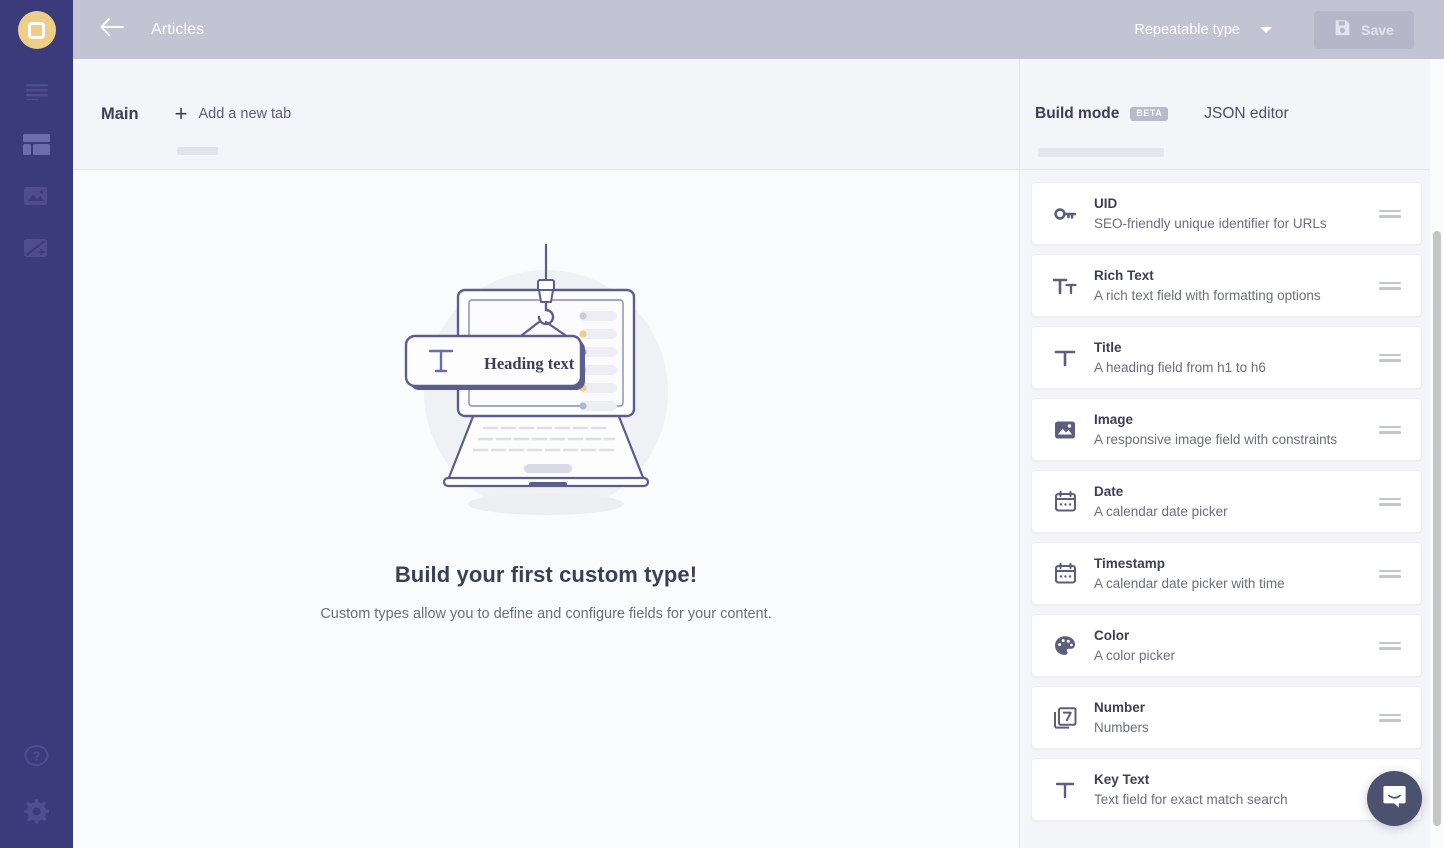 Image resolution: width=1444 pixels, height=848 pixels. I want to click on sidebar-item-help: ?, so click(37, 755).